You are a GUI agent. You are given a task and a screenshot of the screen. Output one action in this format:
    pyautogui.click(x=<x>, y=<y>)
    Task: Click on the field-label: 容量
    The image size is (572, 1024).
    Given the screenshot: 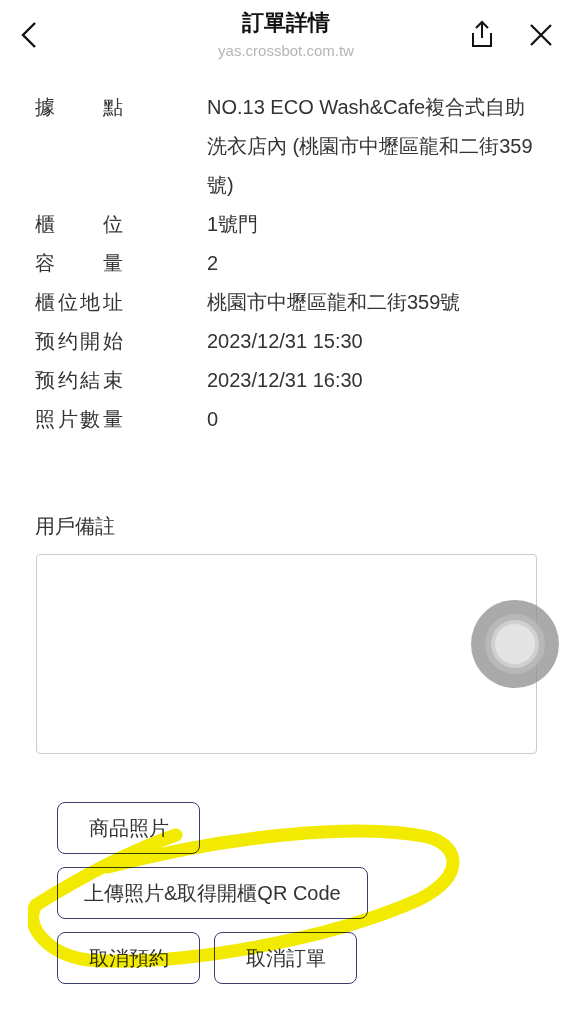 What is the action you would take?
    pyautogui.click(x=79, y=263)
    